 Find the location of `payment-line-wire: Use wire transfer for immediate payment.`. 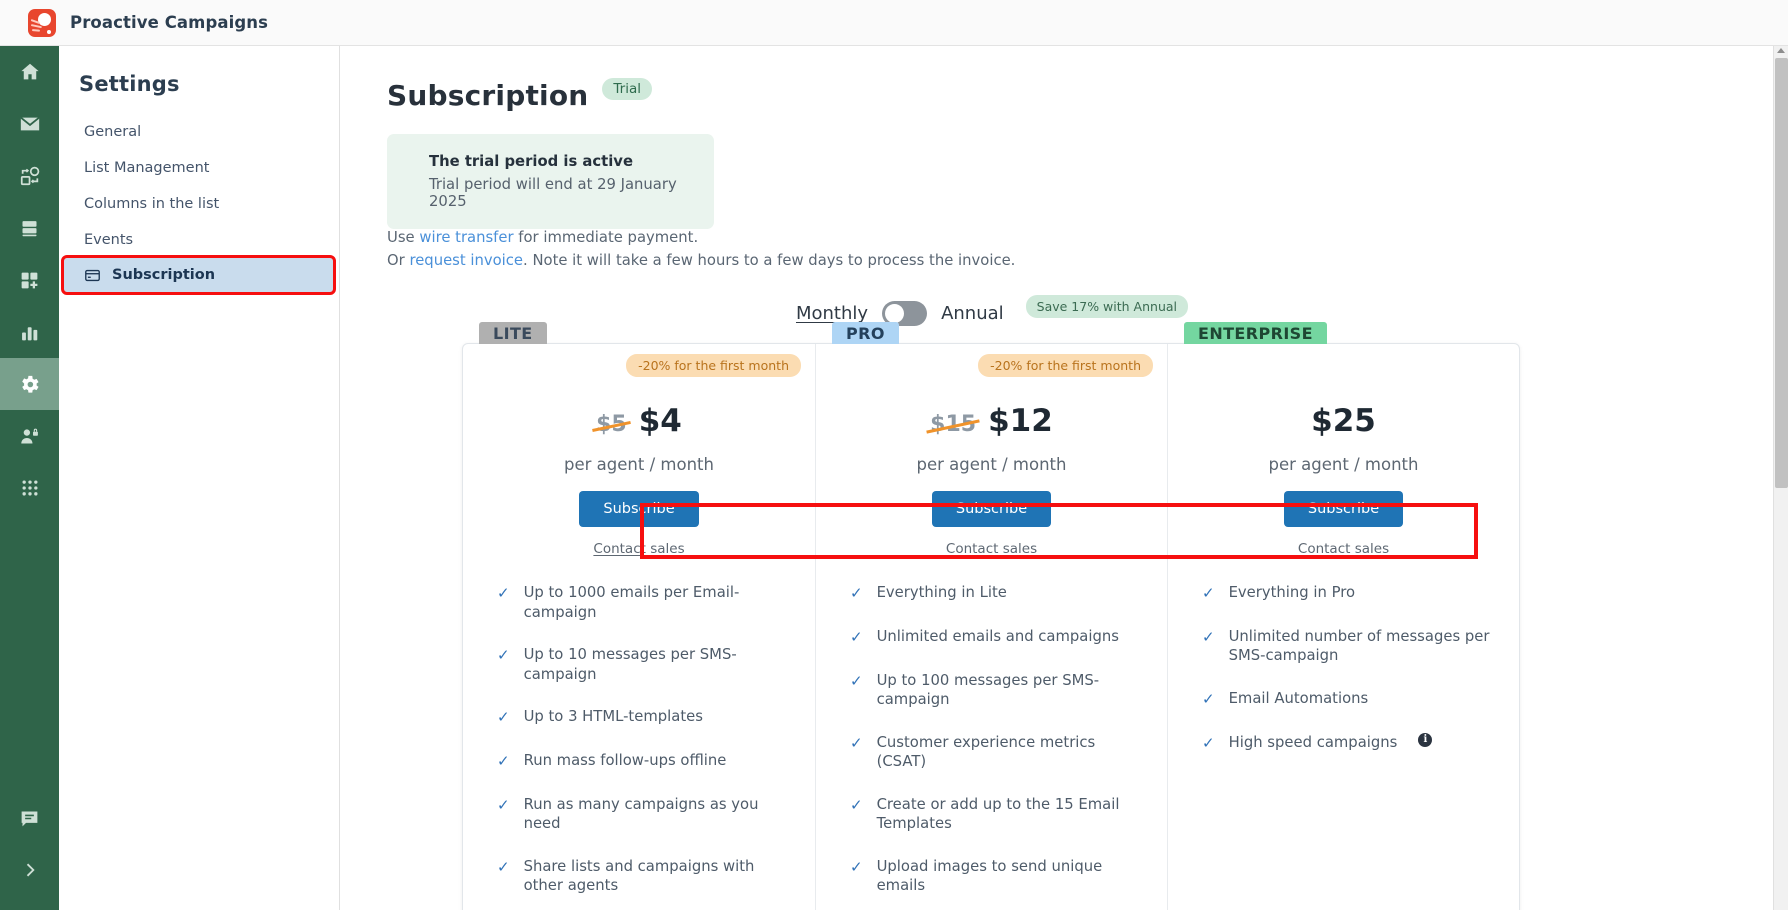

payment-line-wire: Use wire transfer for immediate payment. is located at coordinates (1080, 237).